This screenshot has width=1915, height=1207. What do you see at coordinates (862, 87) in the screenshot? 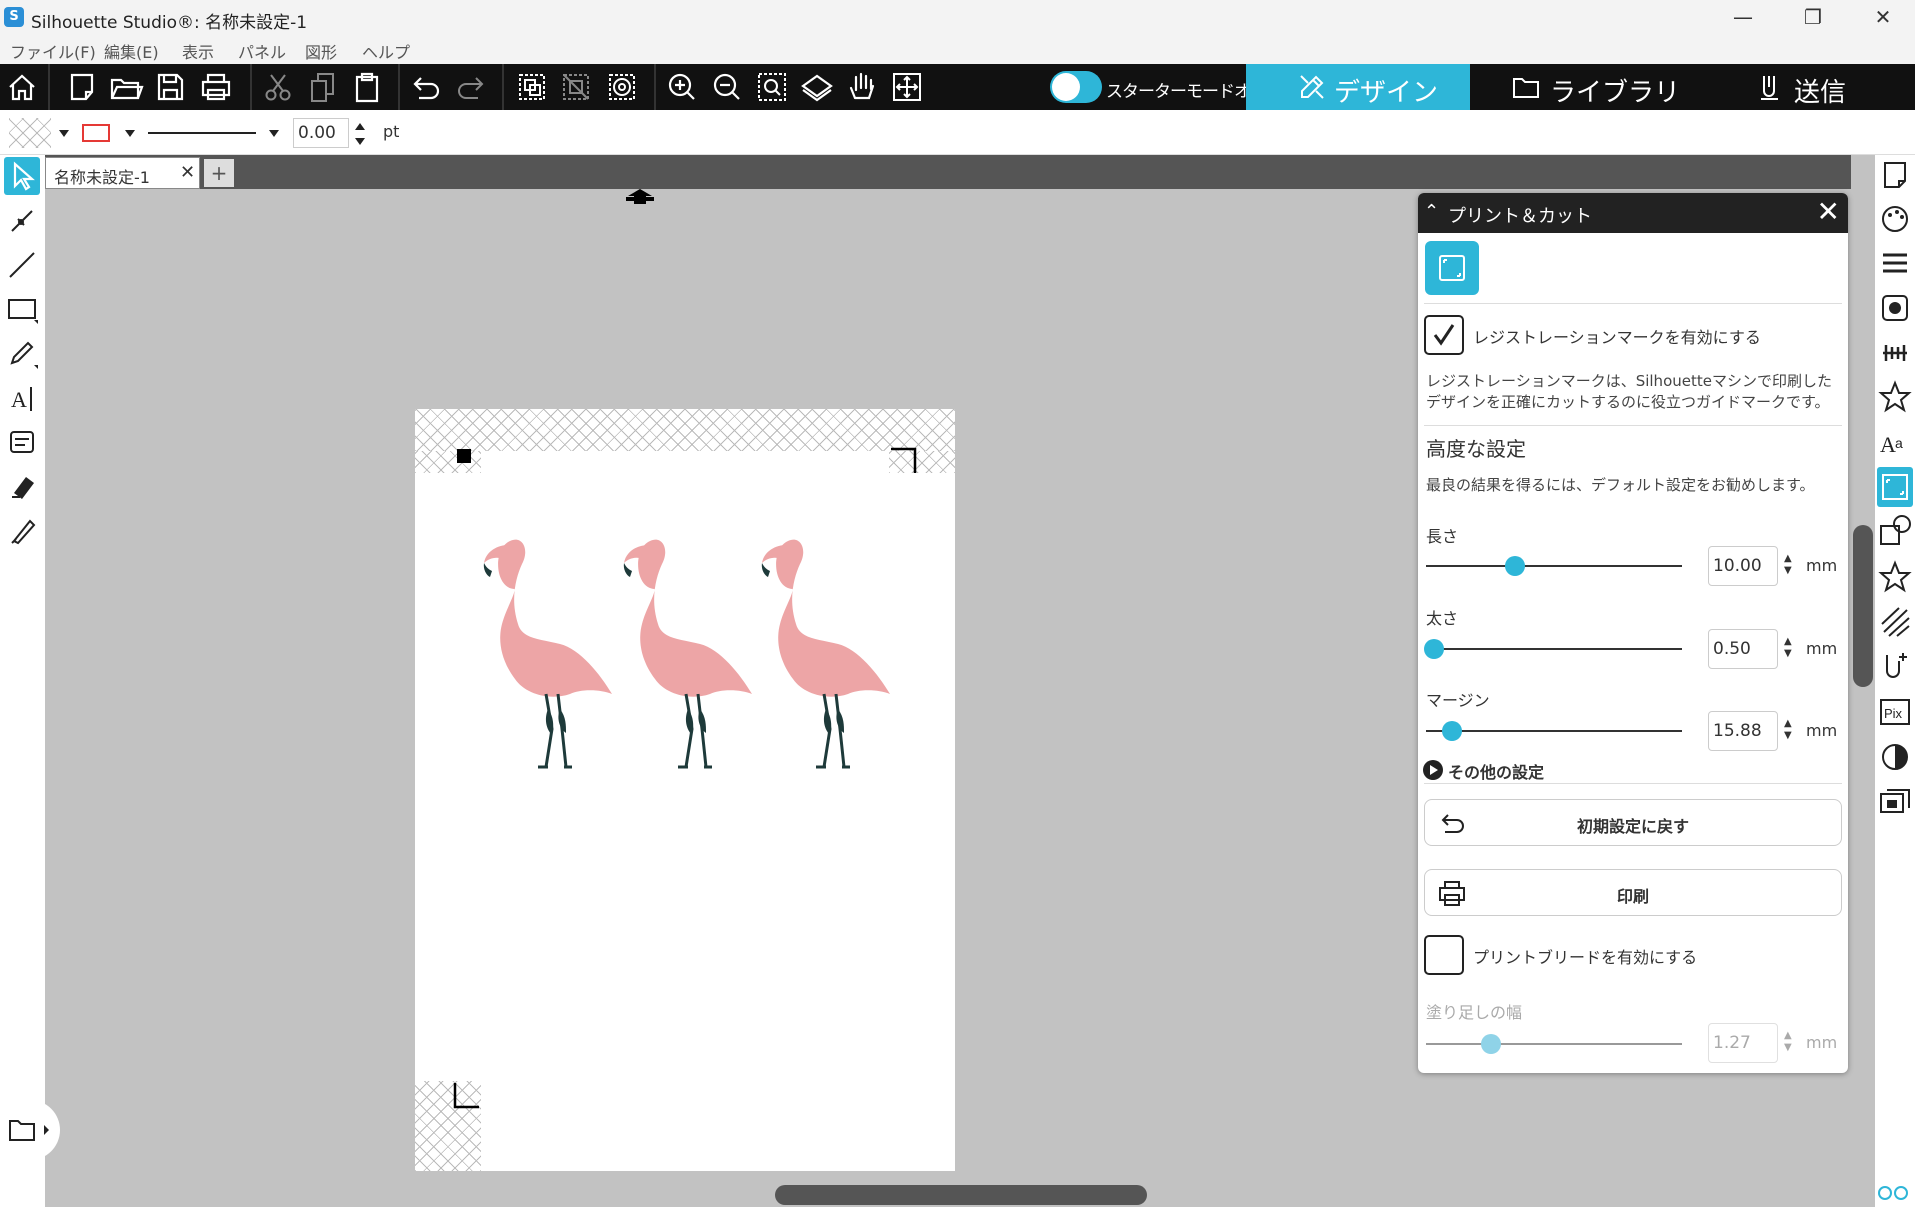
I see `hand-icon` at bounding box center [862, 87].